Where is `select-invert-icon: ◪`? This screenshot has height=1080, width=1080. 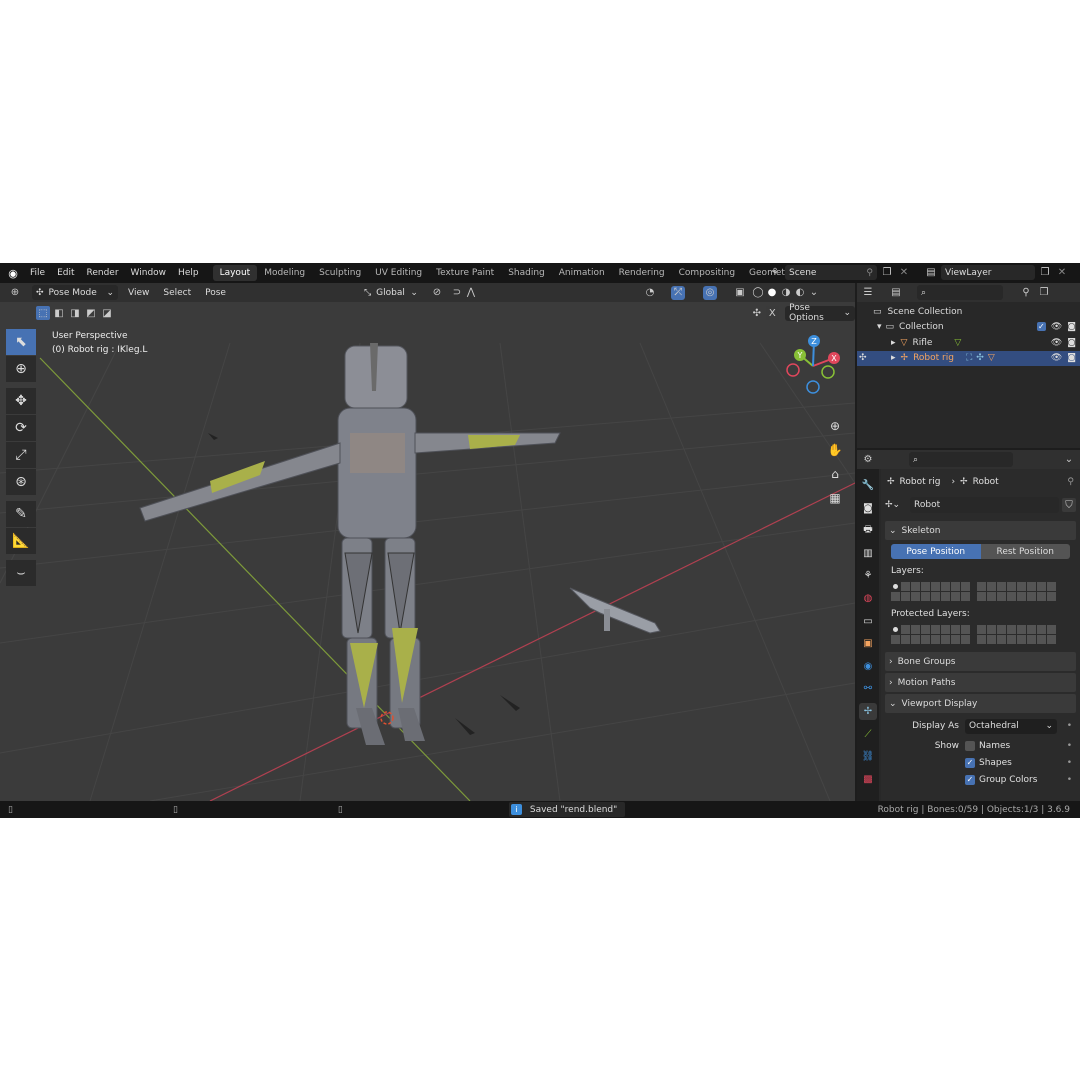 select-invert-icon: ◪ is located at coordinates (107, 313).